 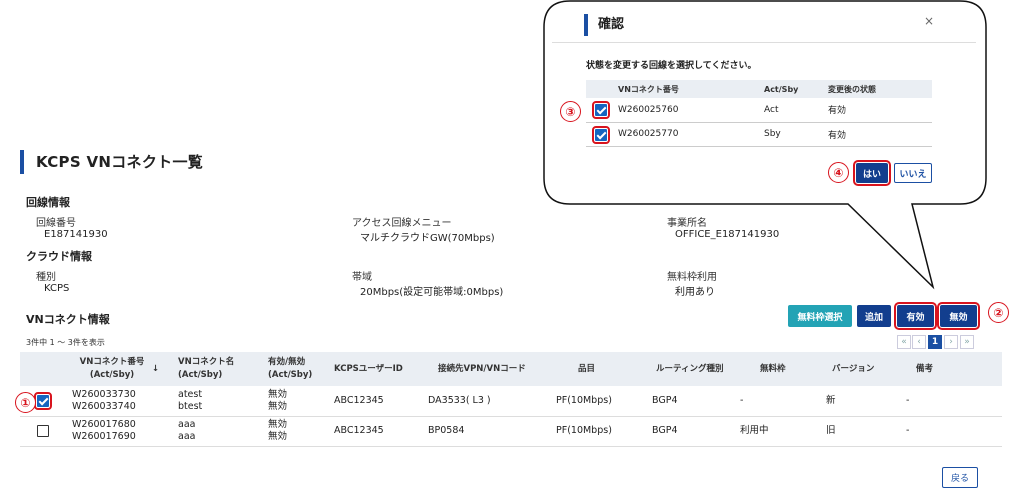 What do you see at coordinates (872, 173) in the screenshot?
I see `yes-button: はい` at bounding box center [872, 173].